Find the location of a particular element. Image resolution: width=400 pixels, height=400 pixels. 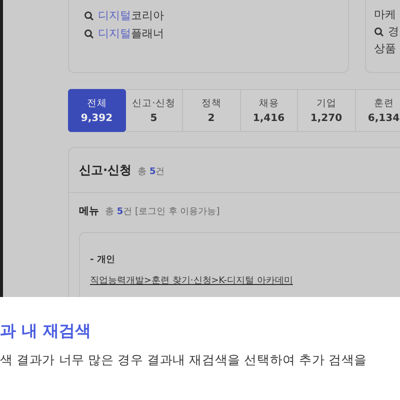

side-text: 마케 is located at coordinates (385, 14).